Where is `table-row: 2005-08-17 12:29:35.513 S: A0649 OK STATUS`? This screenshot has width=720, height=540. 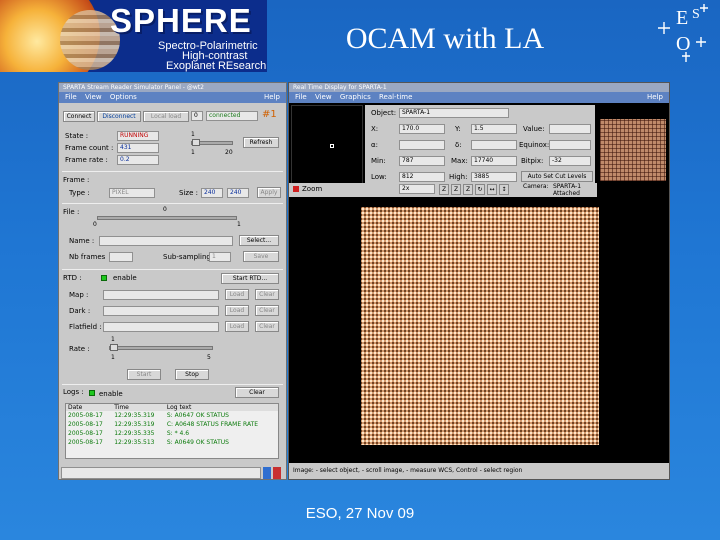
table-row: 2005-08-17 12:29:35.513 S: A0649 OK STATUS is located at coordinates (172, 442).